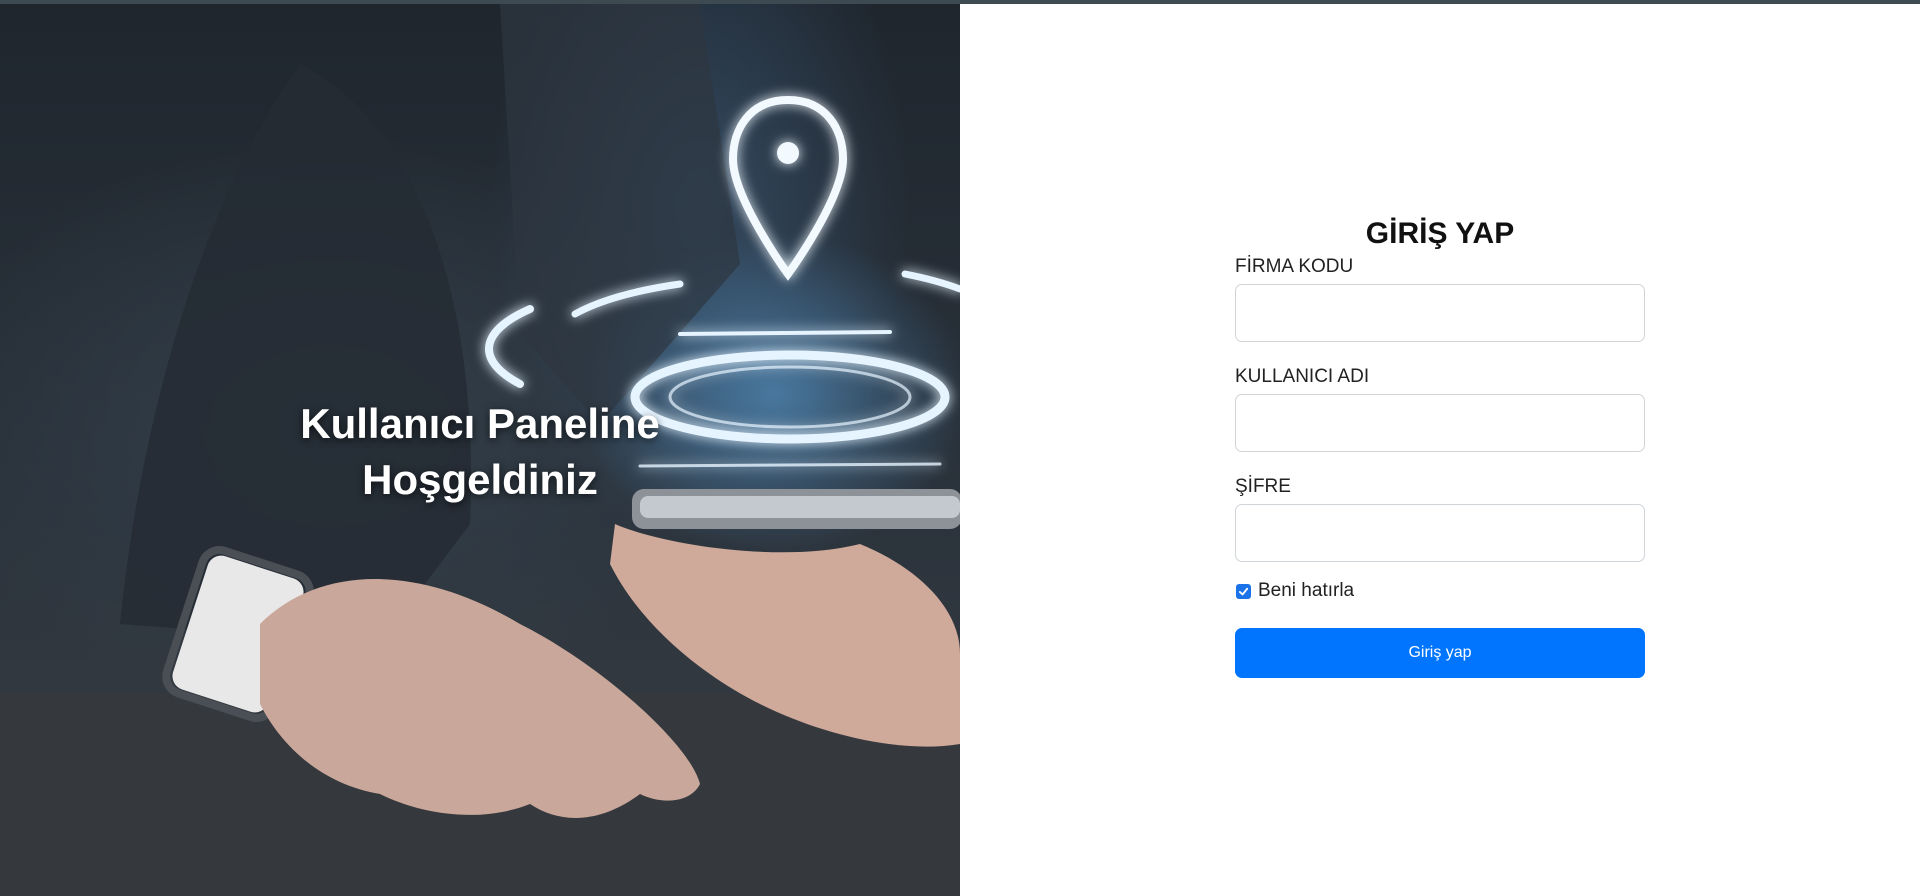  What do you see at coordinates (1440, 591) in the screenshot?
I see `remember-me: Beni hatırla` at bounding box center [1440, 591].